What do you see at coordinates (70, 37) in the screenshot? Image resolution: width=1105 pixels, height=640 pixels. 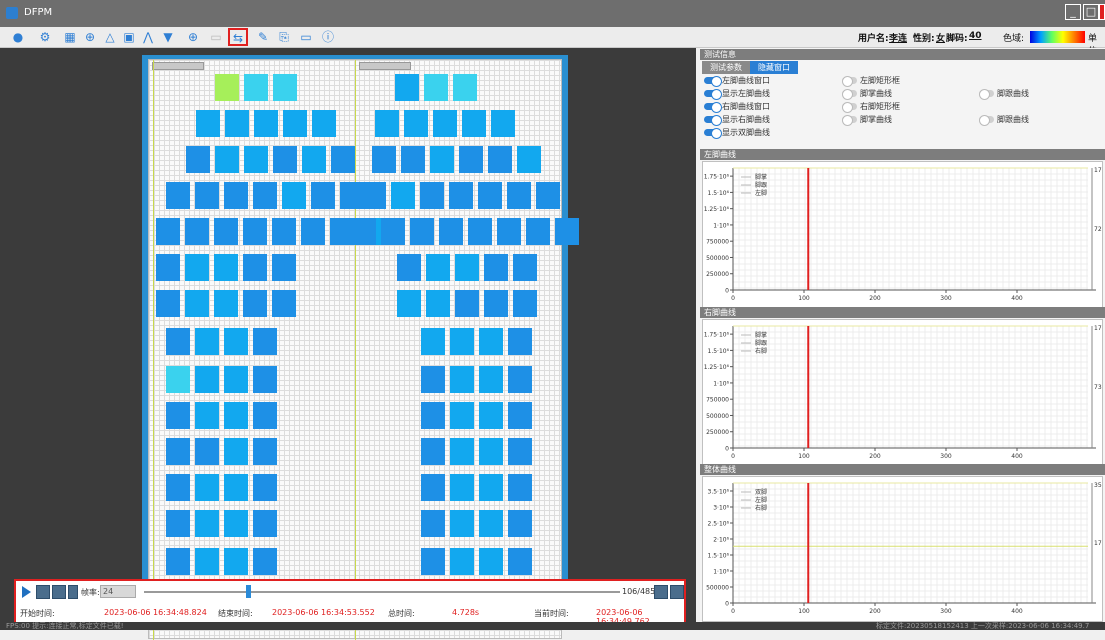 I see `grid-icon: ▦` at bounding box center [70, 37].